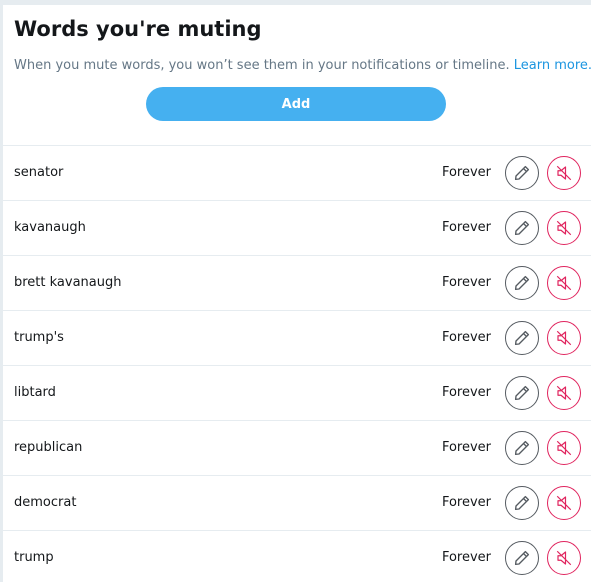 Image resolution: width=591 pixels, height=582 pixels. What do you see at coordinates (297, 338) in the screenshot?
I see `muted-word-row: trump's Forever` at bounding box center [297, 338].